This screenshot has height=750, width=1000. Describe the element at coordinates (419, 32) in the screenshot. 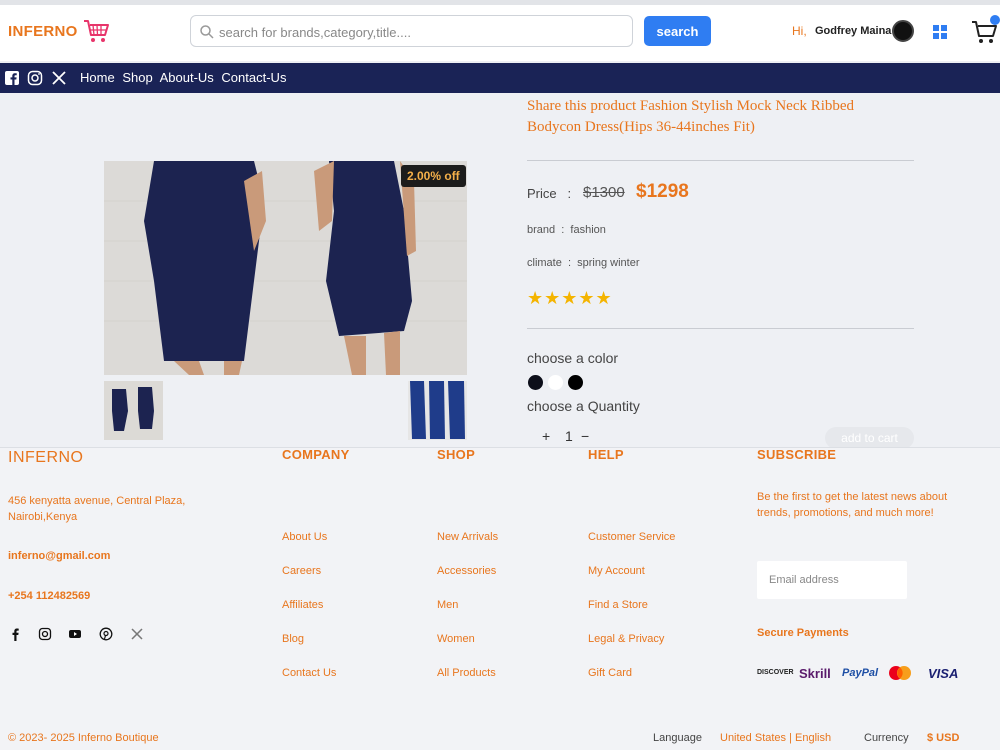

I see `search-input` at that location.